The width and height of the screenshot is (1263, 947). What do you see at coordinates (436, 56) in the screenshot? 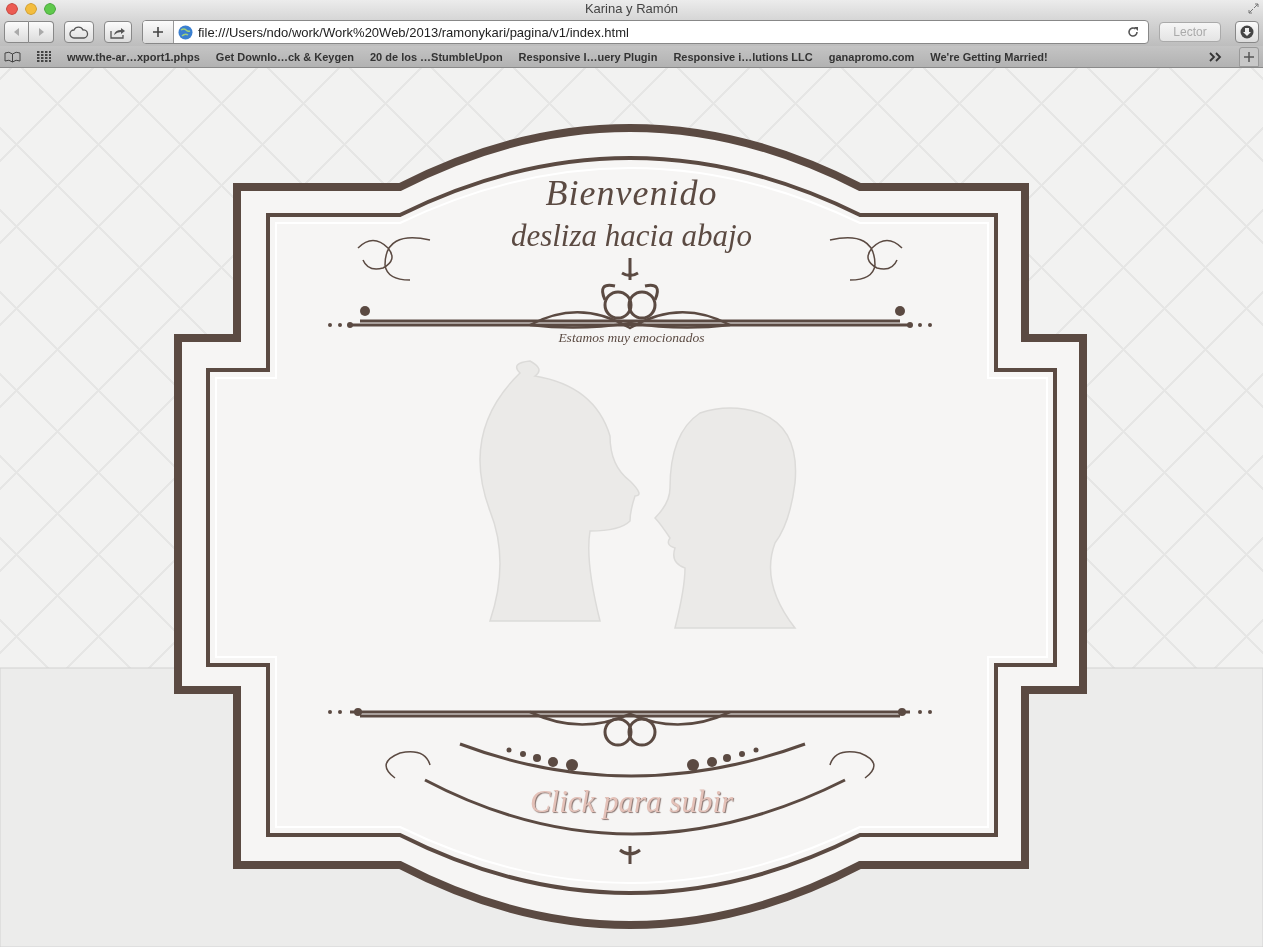
I see `bookmark-link: 20 de los …StumbleUpon` at bounding box center [436, 56].